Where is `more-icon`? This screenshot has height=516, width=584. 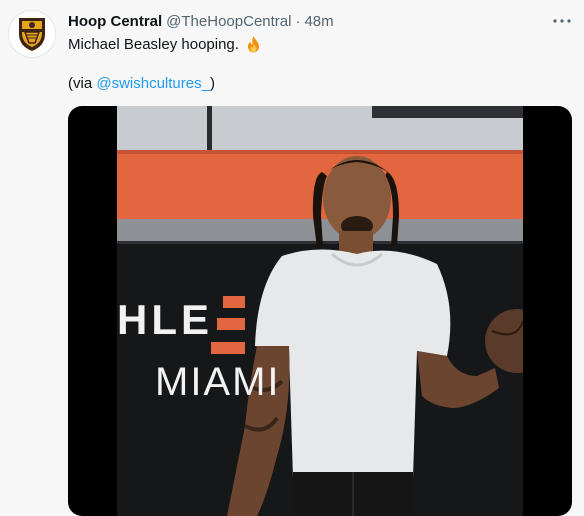 more-icon is located at coordinates (562, 21).